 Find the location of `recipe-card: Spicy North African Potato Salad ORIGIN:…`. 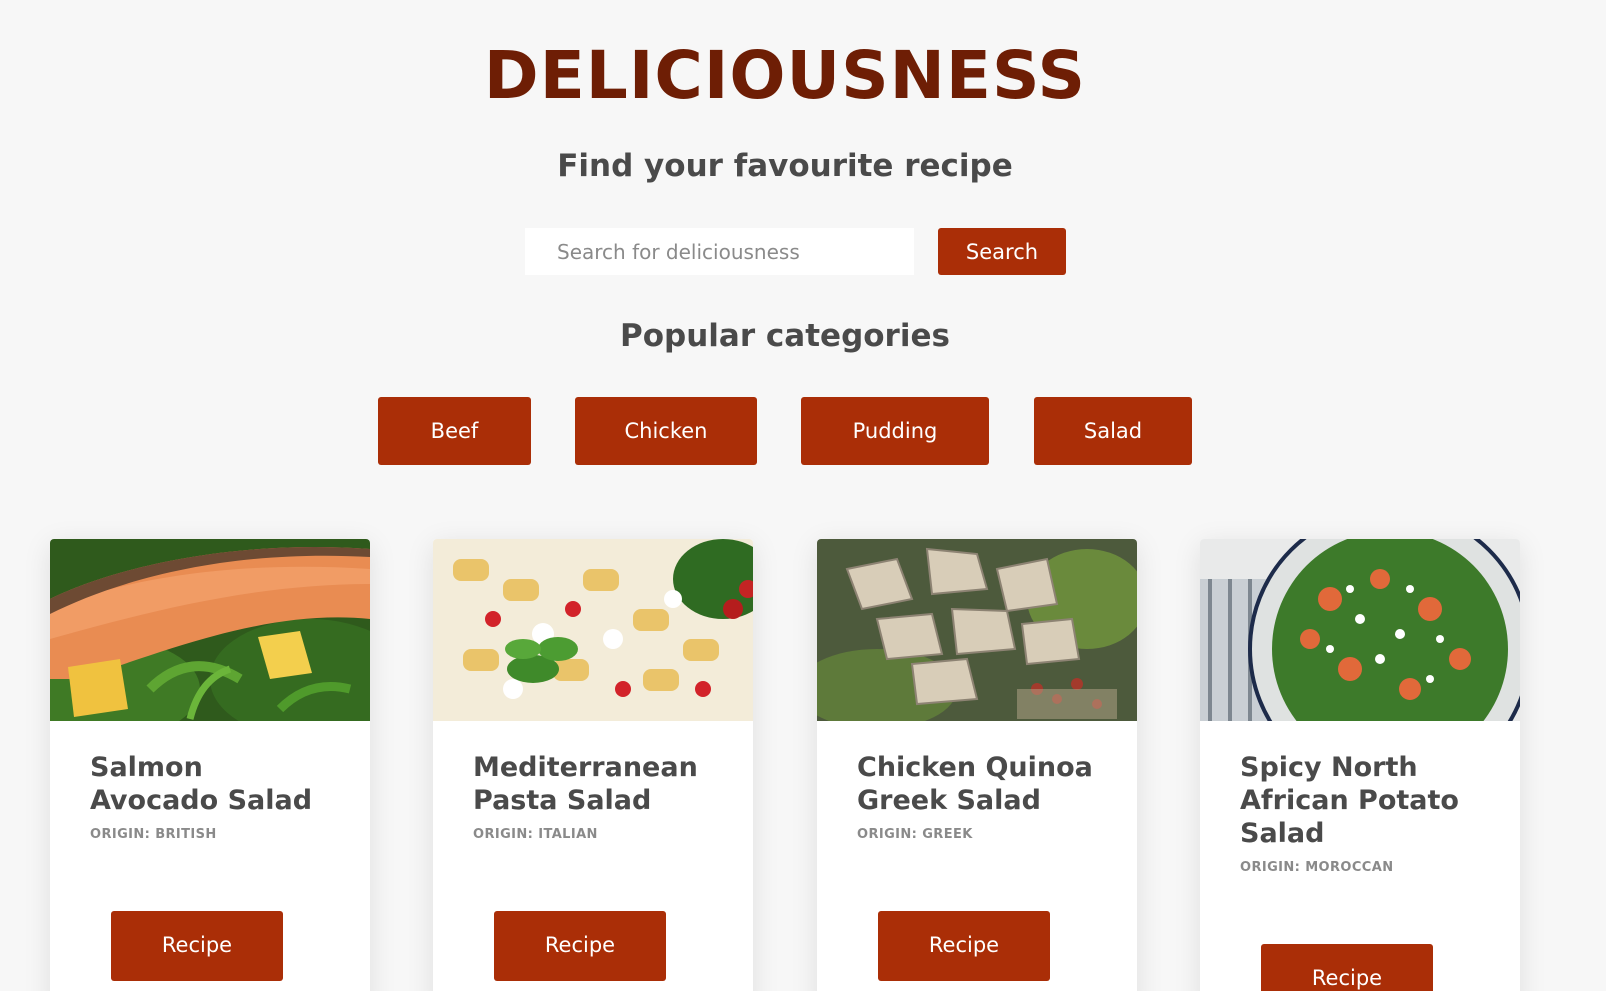

recipe-card: Spicy North African Potato Salad ORIGIN:… is located at coordinates (1360, 765).